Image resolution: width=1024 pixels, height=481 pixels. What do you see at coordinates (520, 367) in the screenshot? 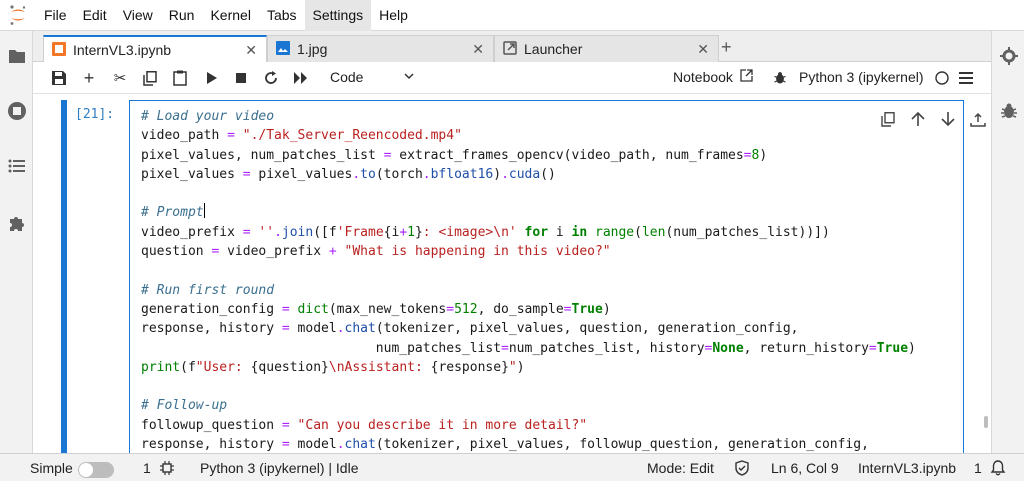
I see `code-token: )` at bounding box center [520, 367].